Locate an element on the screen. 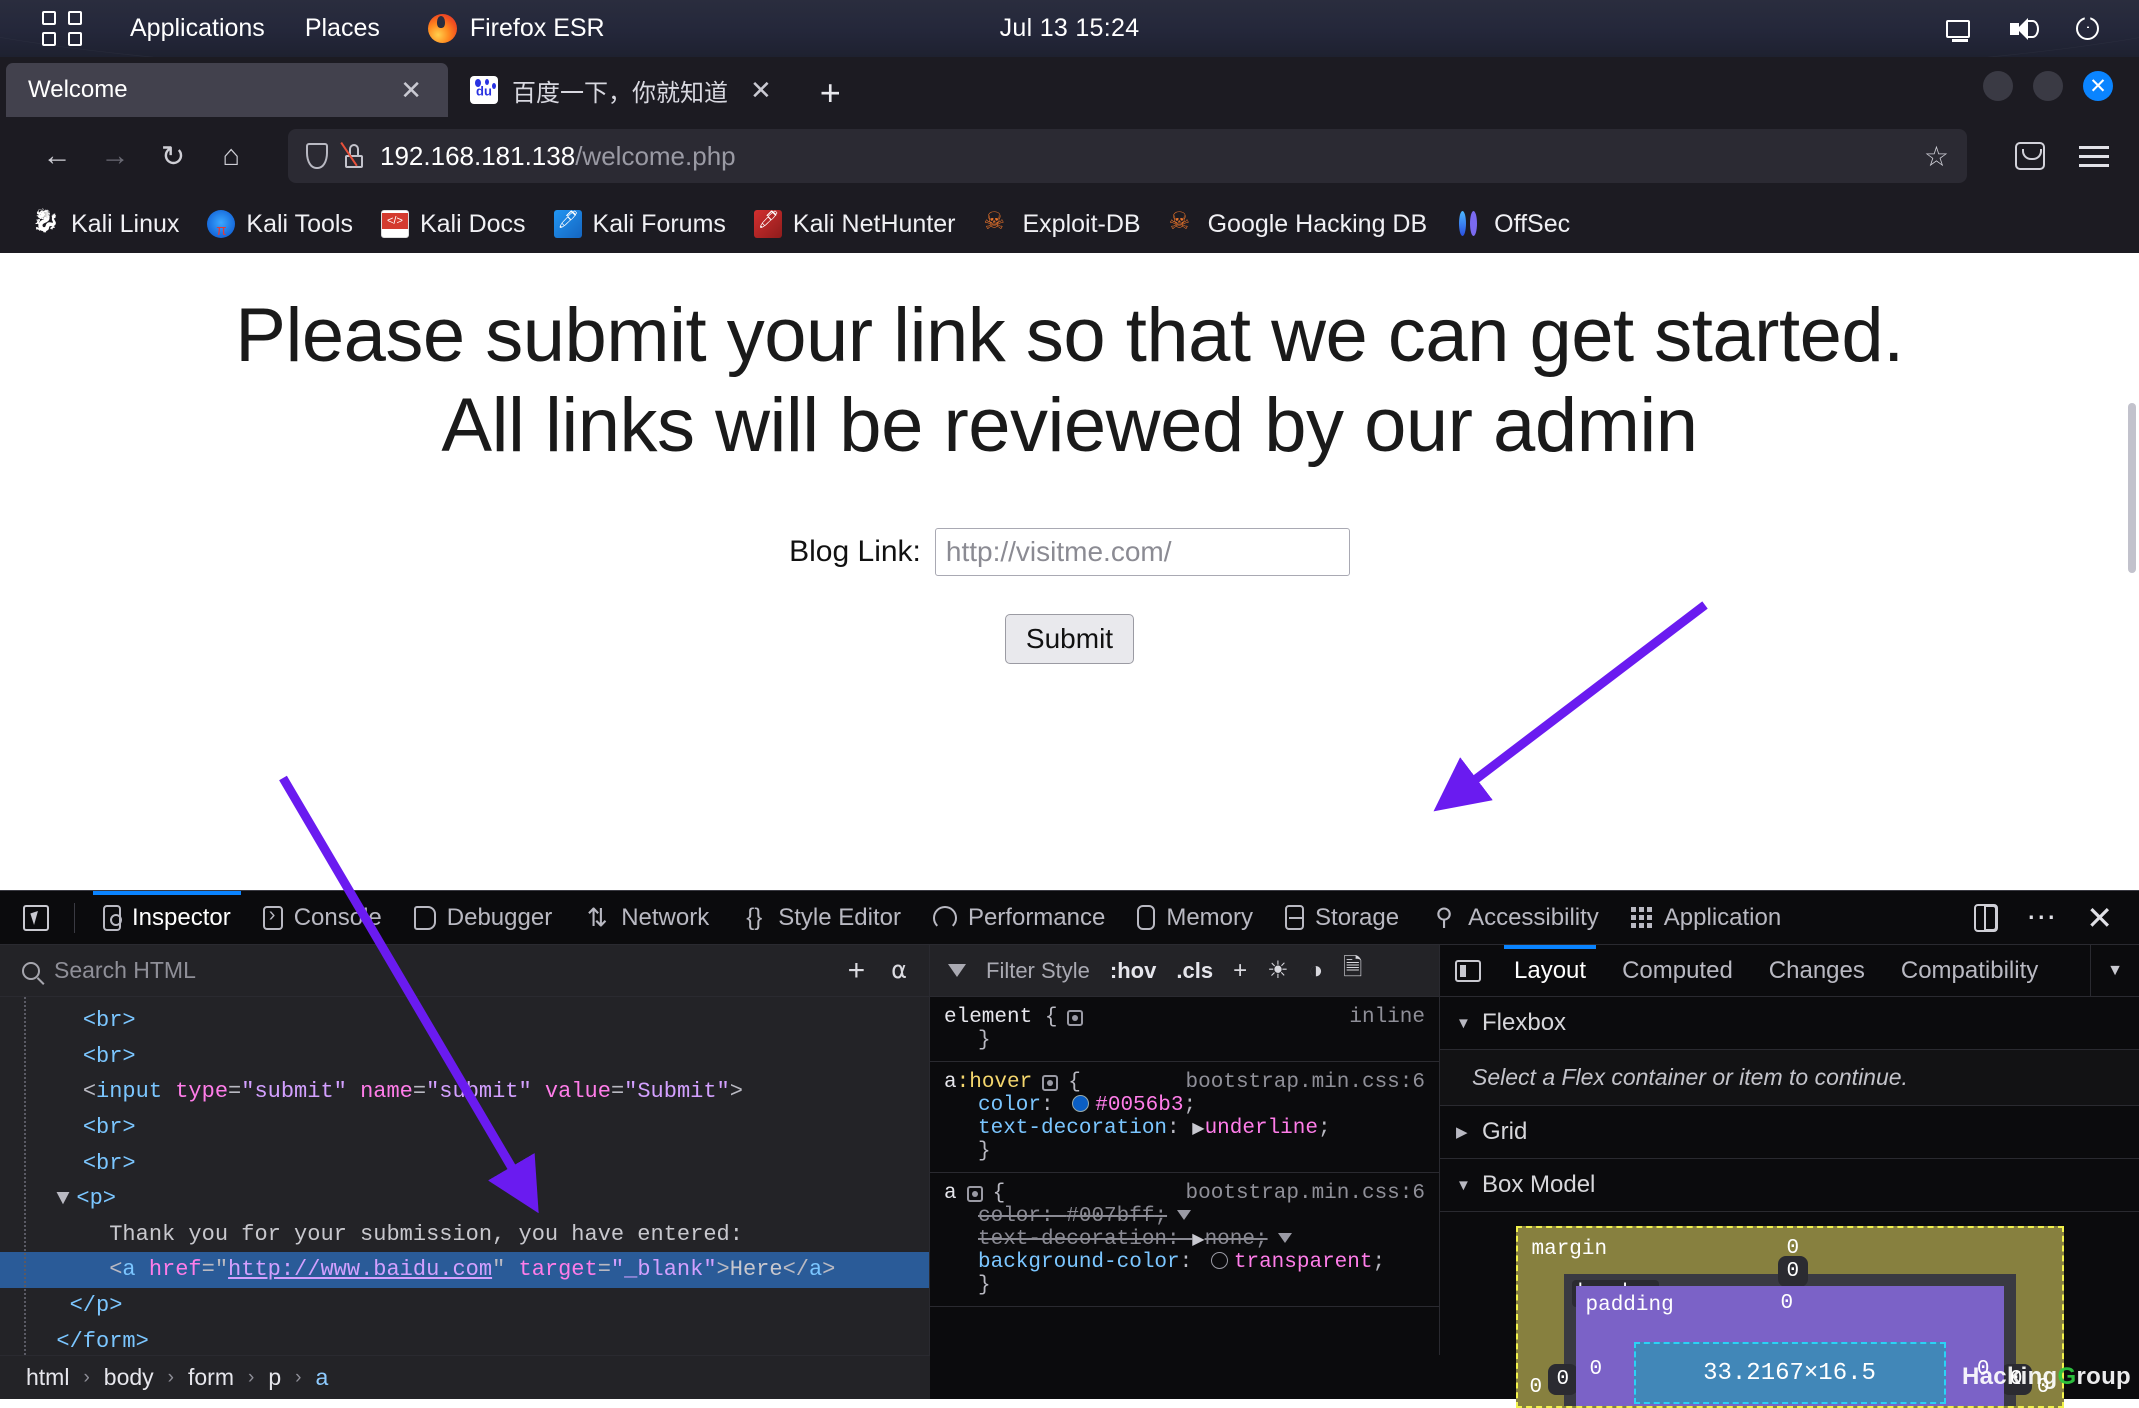  border-left-value: 0 is located at coordinates (1563, 1379).